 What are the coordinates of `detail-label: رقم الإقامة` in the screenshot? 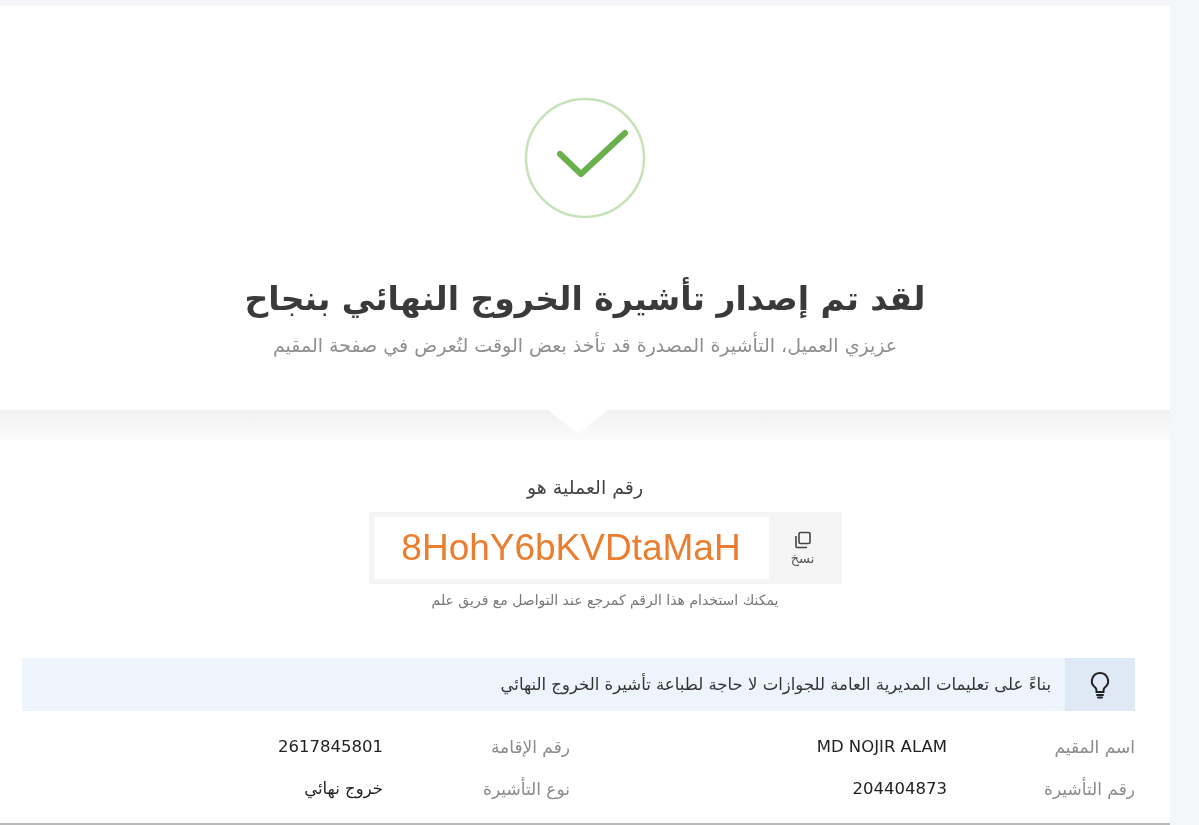 It's located at (530, 747).